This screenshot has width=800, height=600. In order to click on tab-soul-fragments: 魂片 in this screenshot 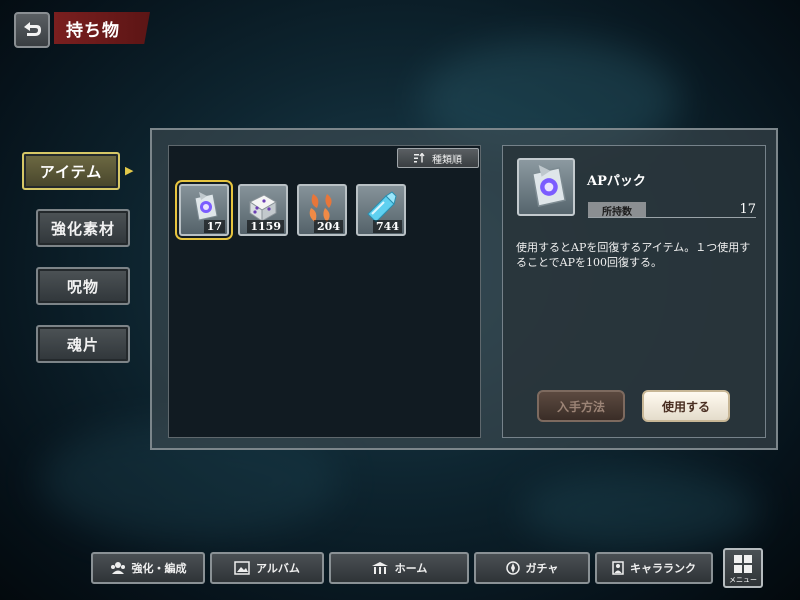, I will do `click(83, 344)`.